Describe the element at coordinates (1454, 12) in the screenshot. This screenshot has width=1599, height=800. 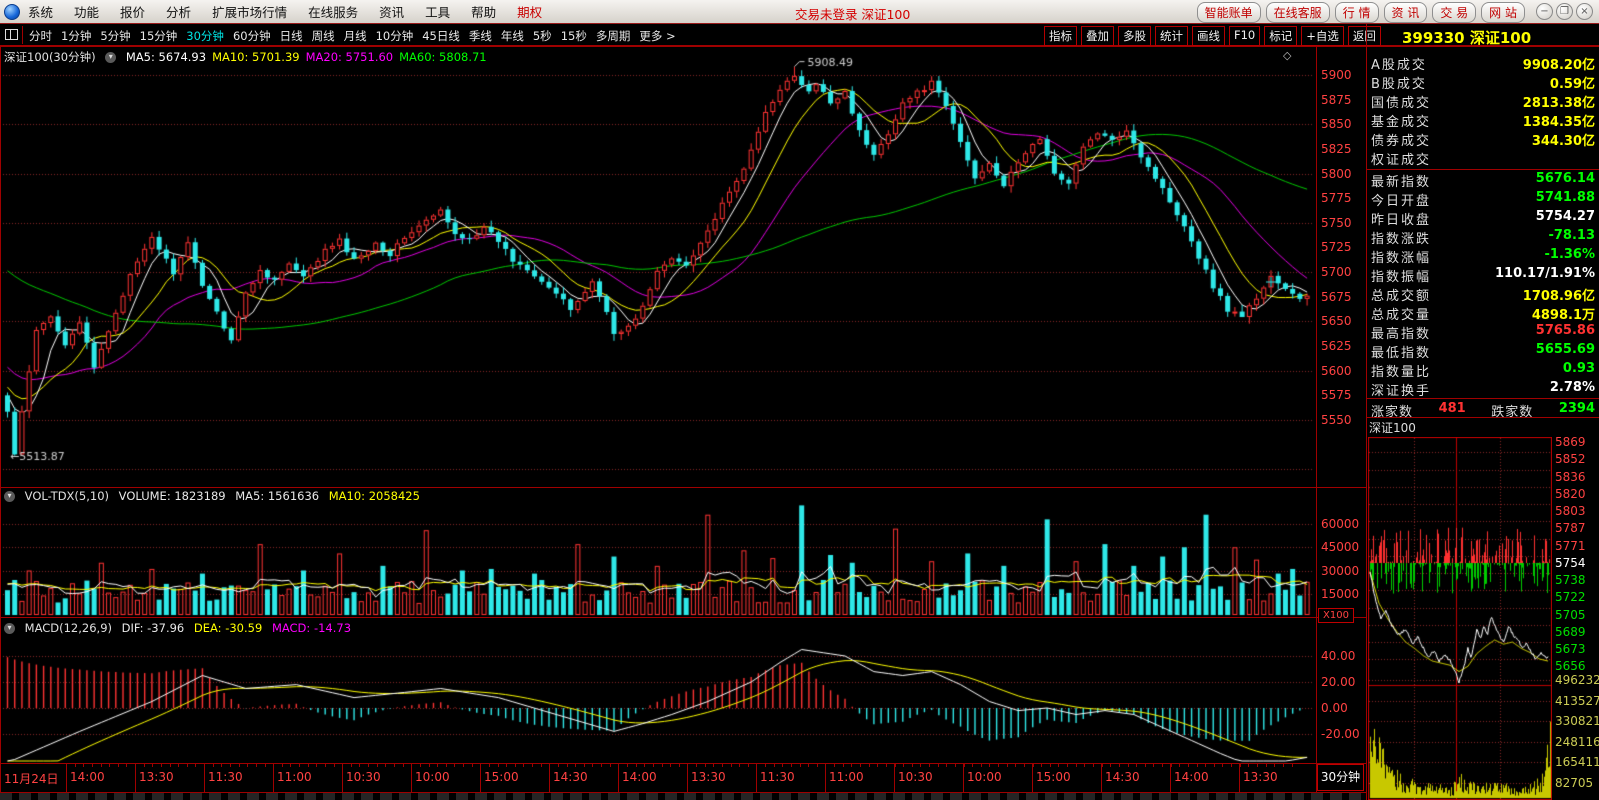
I see `action-button-交易: 交 易` at that location.